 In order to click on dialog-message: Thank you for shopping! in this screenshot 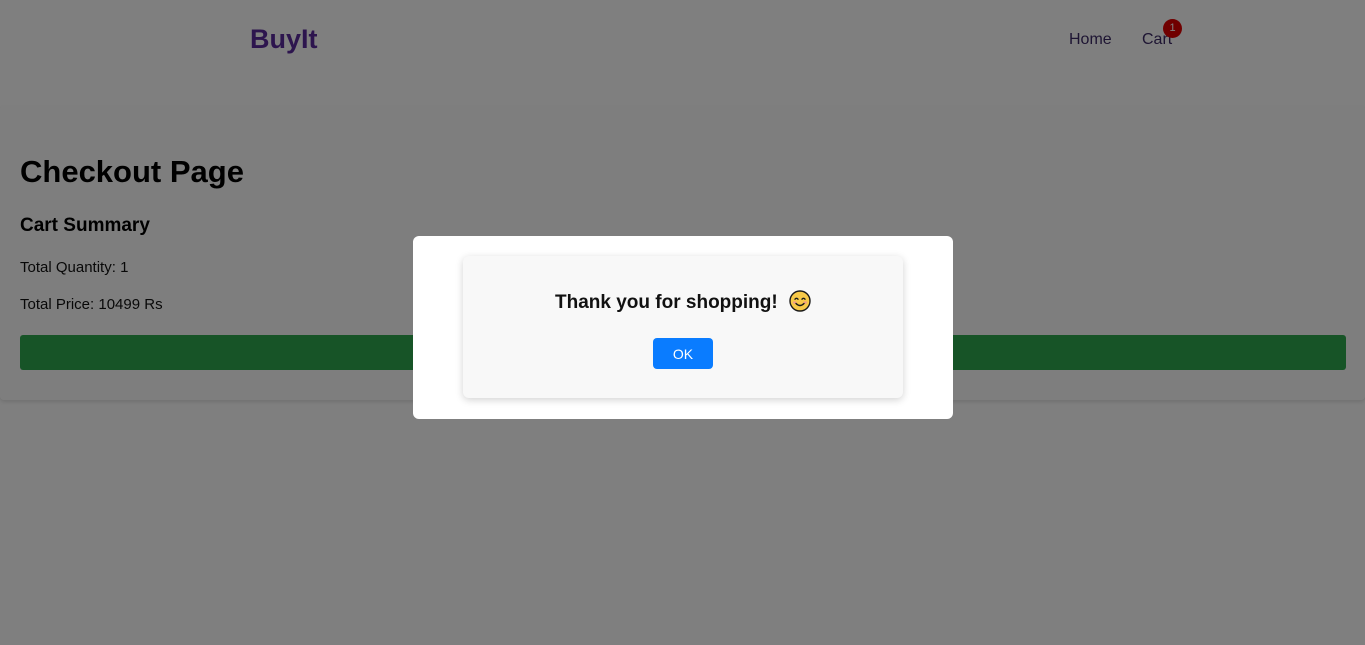, I will do `click(683, 302)`.